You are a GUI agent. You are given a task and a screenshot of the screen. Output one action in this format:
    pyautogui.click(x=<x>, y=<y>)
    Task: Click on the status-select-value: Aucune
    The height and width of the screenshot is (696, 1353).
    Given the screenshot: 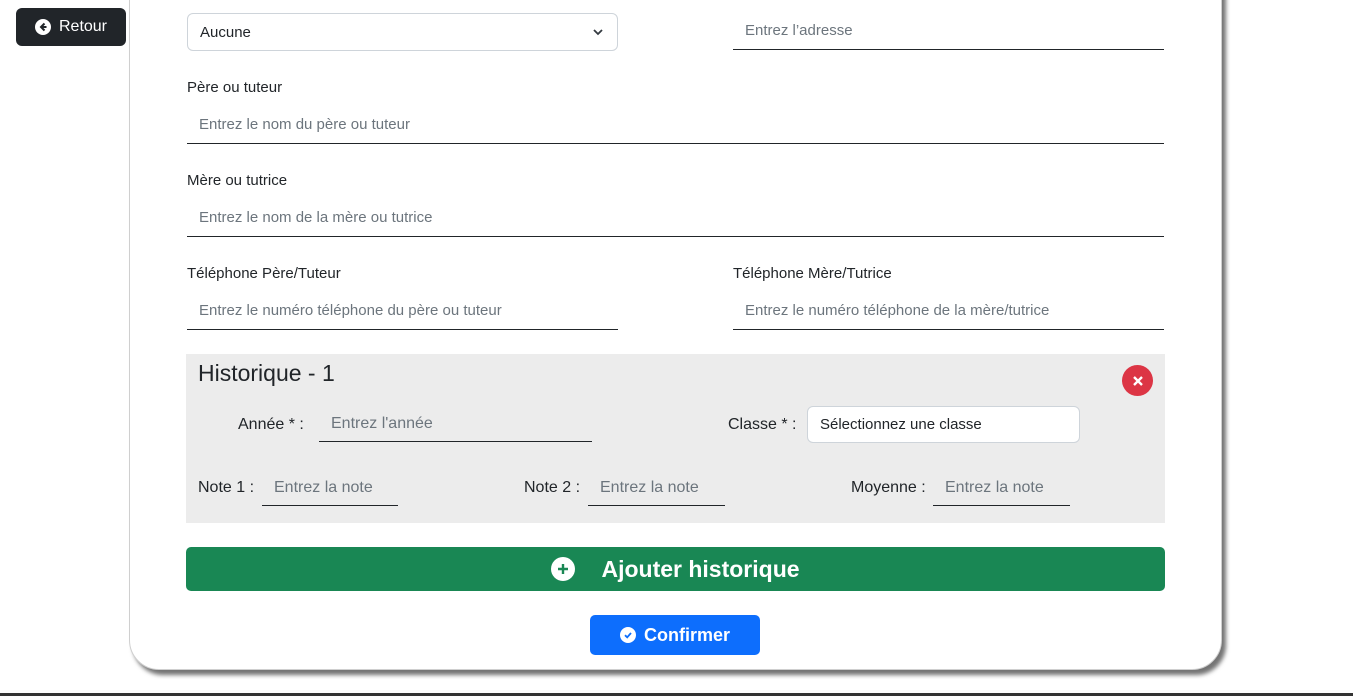 What is the action you would take?
    pyautogui.click(x=225, y=32)
    